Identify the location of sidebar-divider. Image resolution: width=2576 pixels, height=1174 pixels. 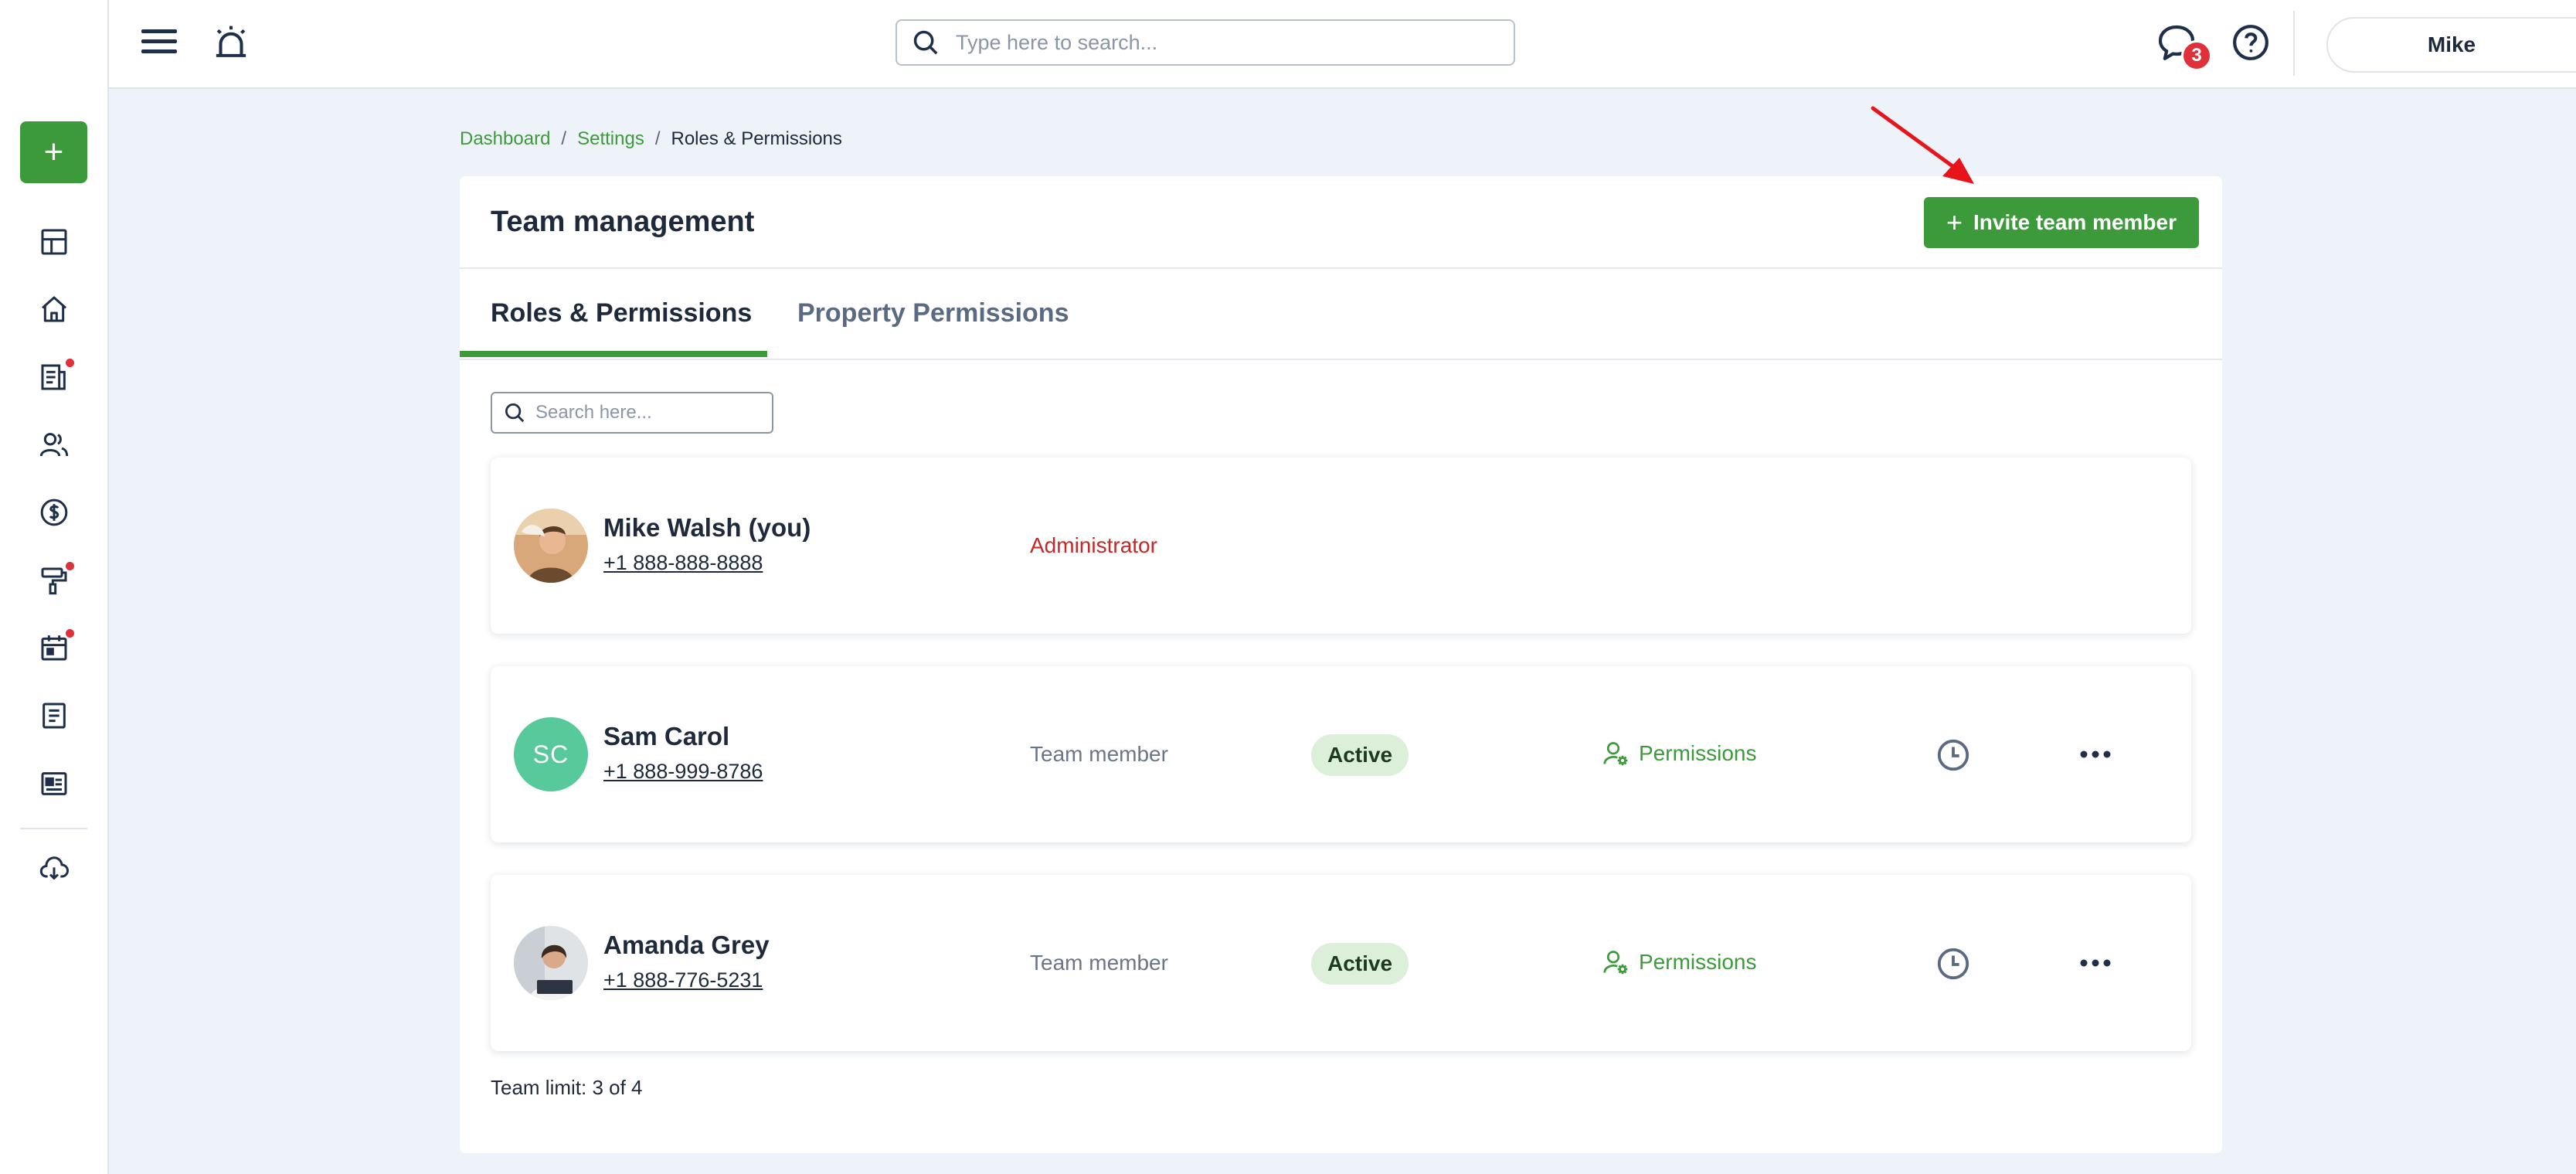
(53, 828).